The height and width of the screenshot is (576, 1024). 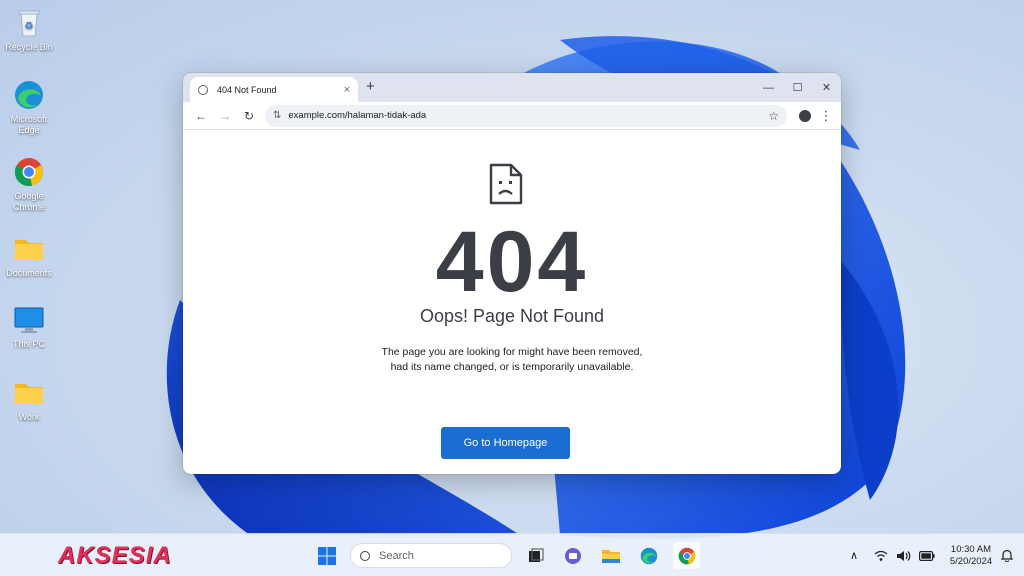 I want to click on desktop-icon-edge: Microsoft Edge, so click(x=29, y=107).